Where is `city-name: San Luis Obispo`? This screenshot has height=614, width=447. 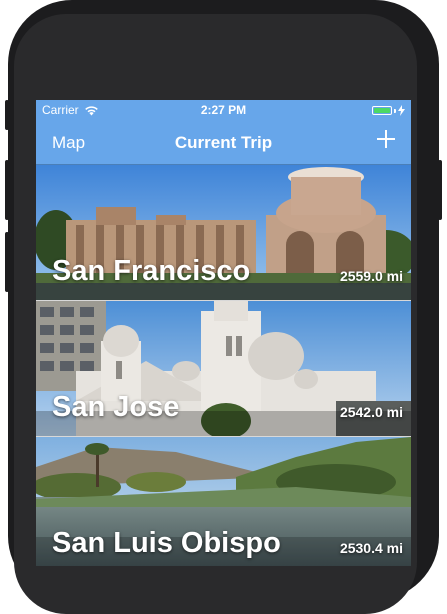 city-name: San Luis Obispo is located at coordinates (166, 543).